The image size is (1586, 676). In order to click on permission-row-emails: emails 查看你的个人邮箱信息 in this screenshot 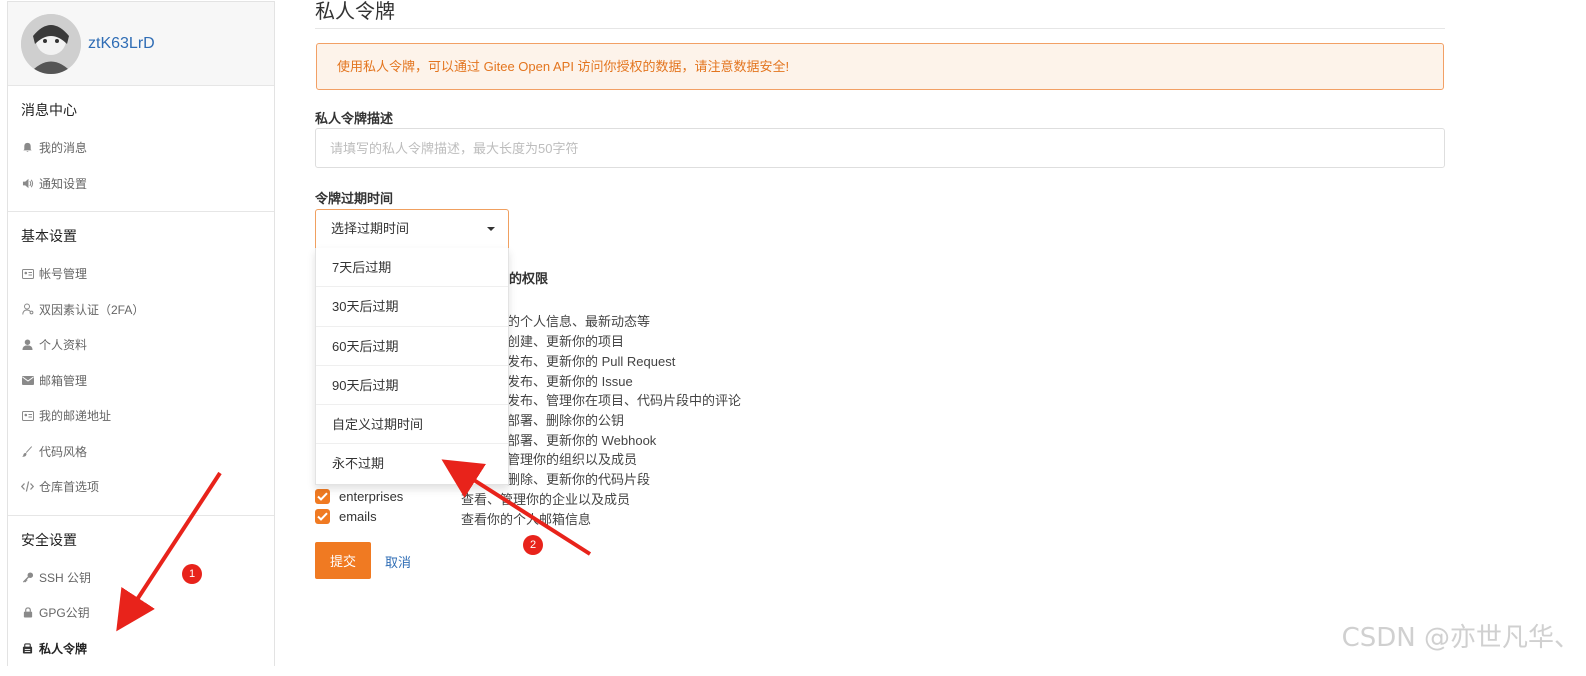, I will do `click(615, 518)`.